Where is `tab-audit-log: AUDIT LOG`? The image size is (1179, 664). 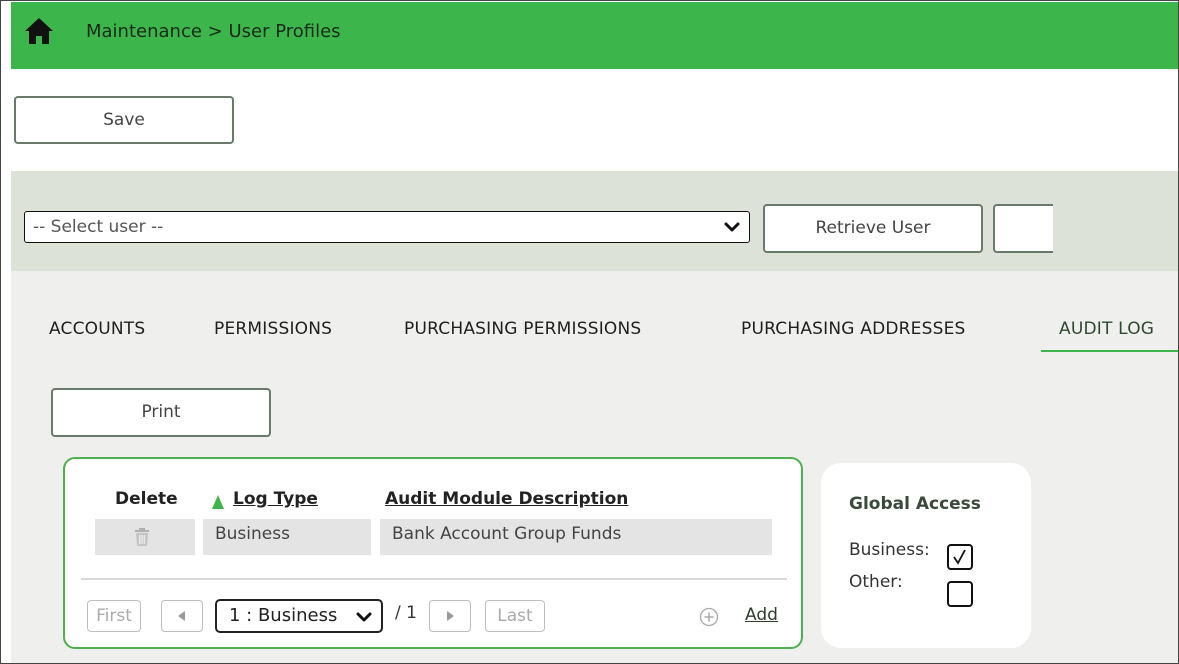 tab-audit-log: AUDIT LOG is located at coordinates (1106, 329).